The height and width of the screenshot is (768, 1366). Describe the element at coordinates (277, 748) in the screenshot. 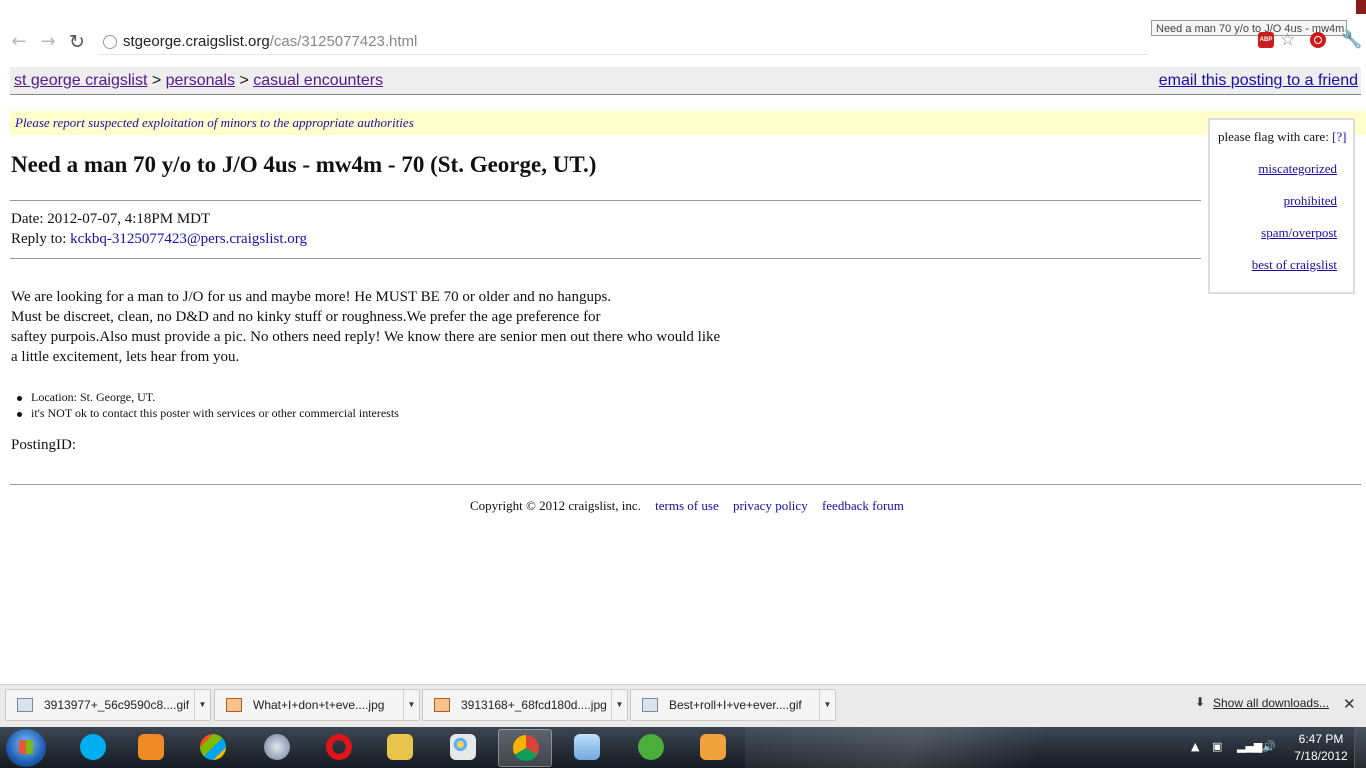

I see `quicktime-taskbar-icon` at that location.